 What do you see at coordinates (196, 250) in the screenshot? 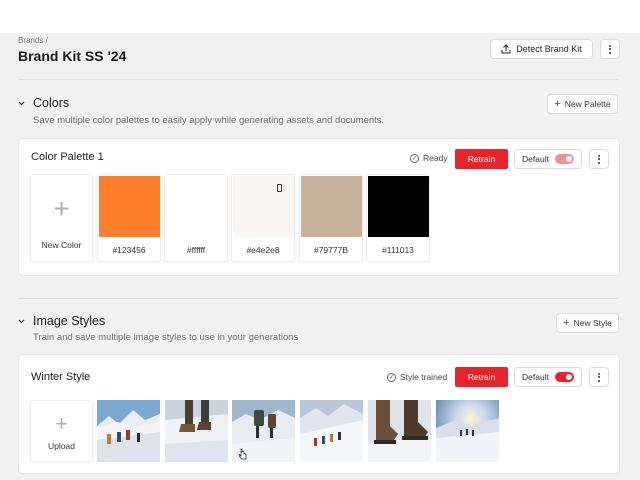
I see `hex-label: #ffffff` at bounding box center [196, 250].